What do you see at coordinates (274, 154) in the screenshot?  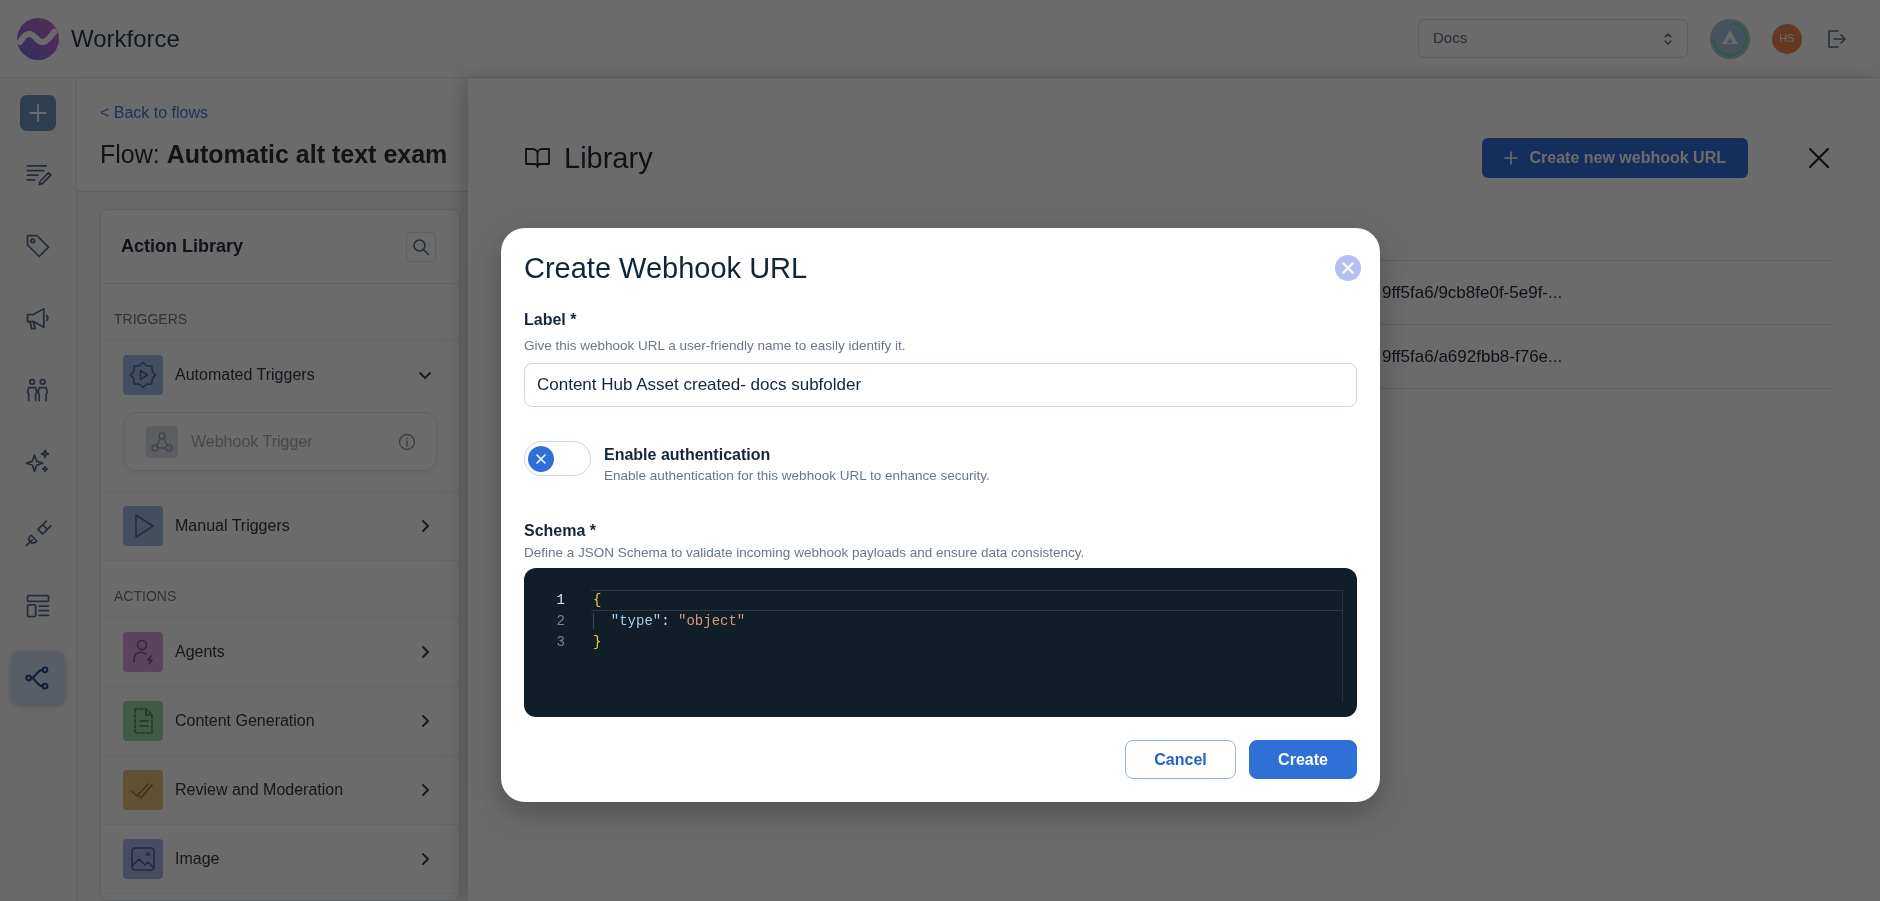 I see `flow-title: Flow: Automatic alt text exam` at bounding box center [274, 154].